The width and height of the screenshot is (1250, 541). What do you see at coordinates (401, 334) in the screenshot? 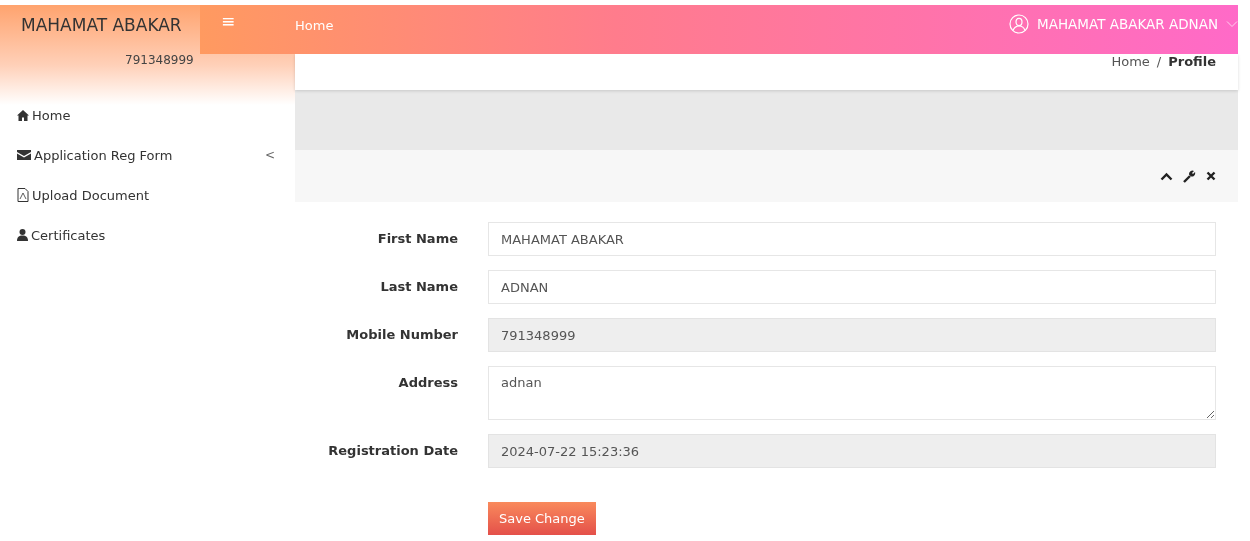
I see `field-label: Mobile Number` at bounding box center [401, 334].